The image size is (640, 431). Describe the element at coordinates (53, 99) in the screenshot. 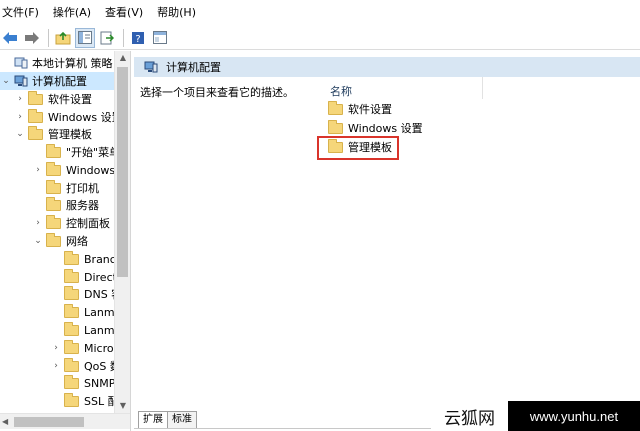

I see `tree-item-software-settings: › 软件设置` at that location.